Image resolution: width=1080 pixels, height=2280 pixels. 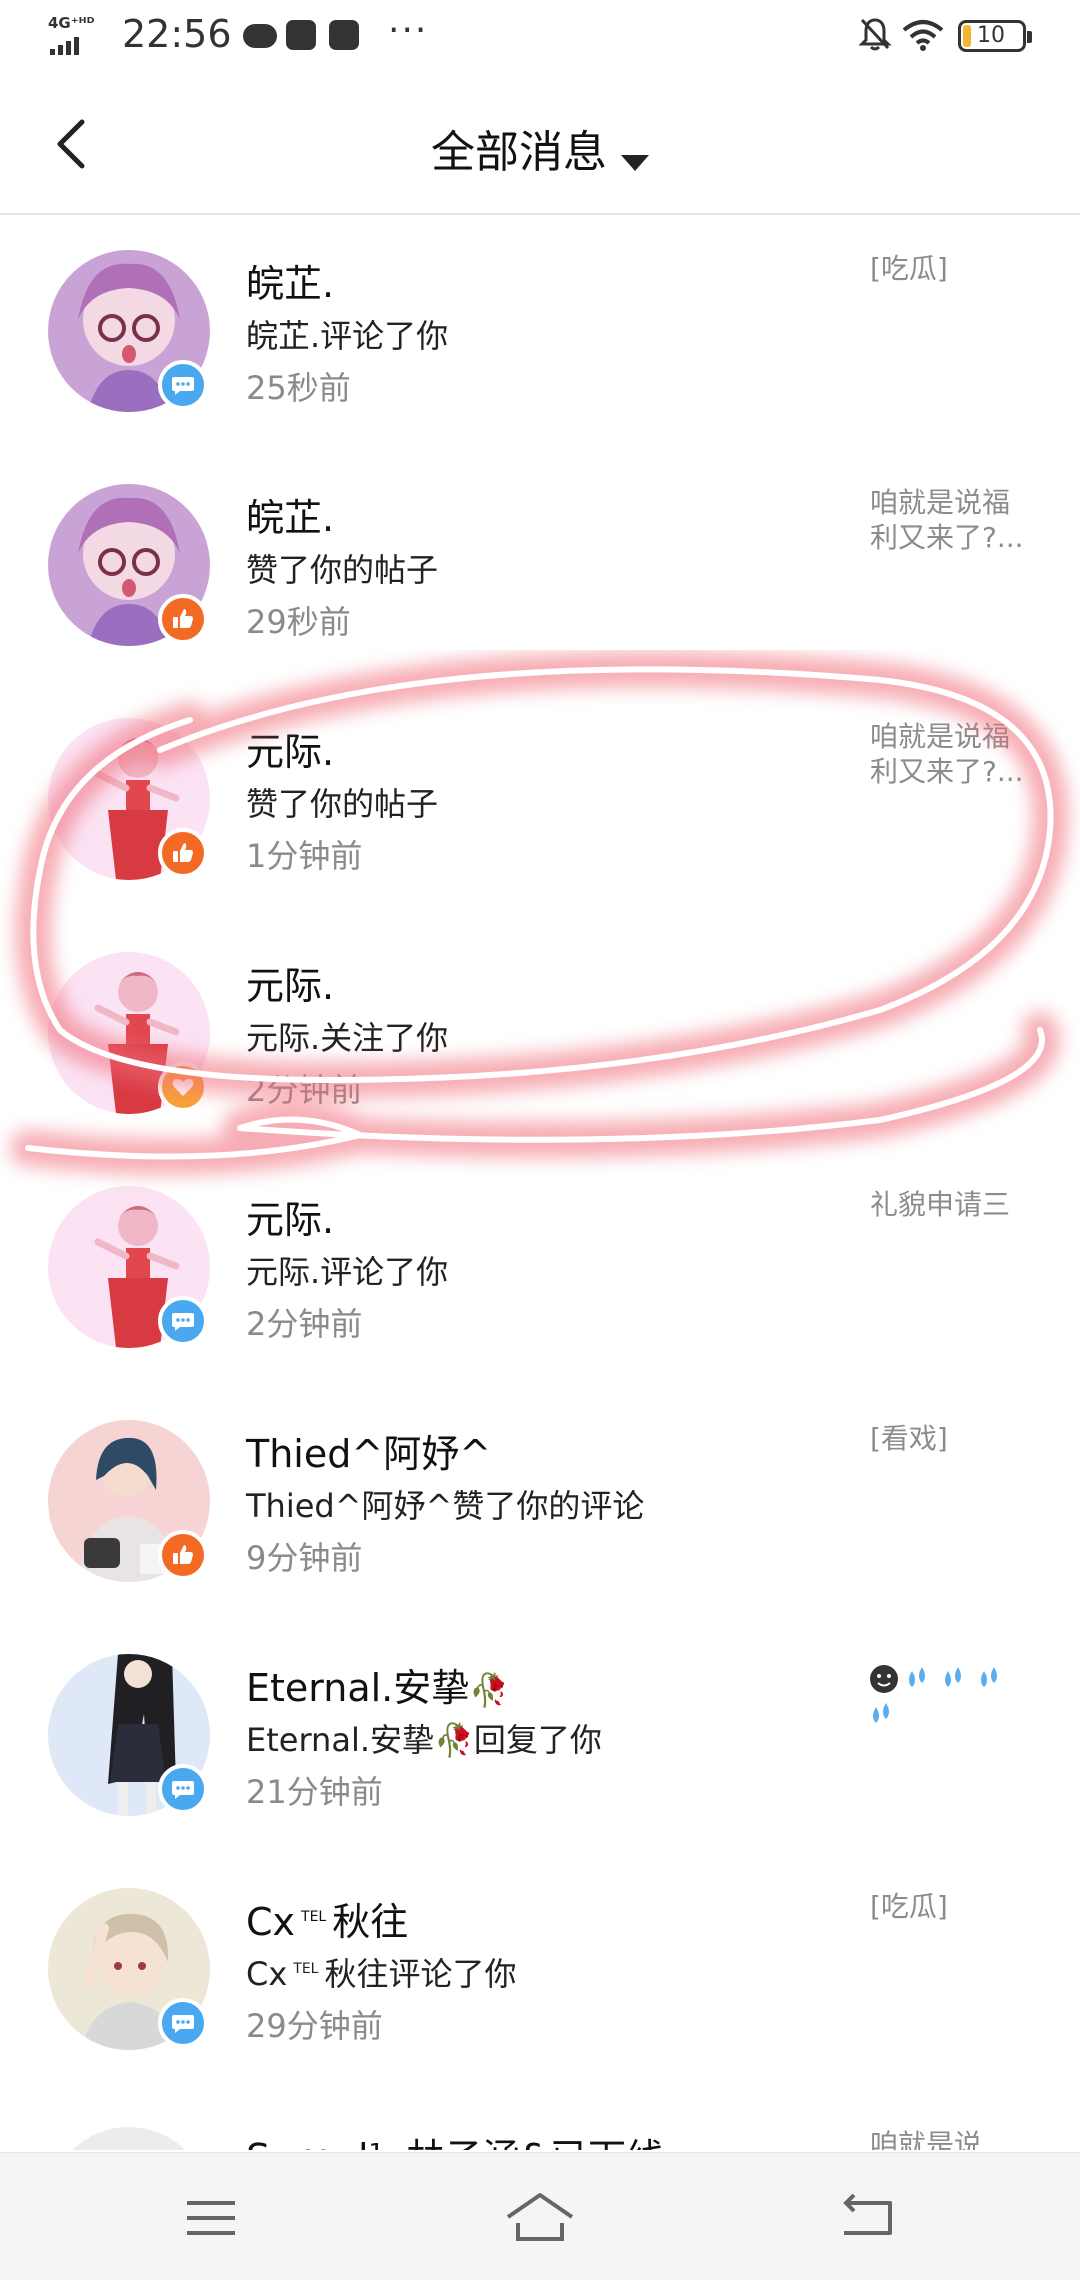 I want to click on message-item: 皖芷. 皖芷.评论了你 25秒前 [吃瓜], so click(x=540, y=332).